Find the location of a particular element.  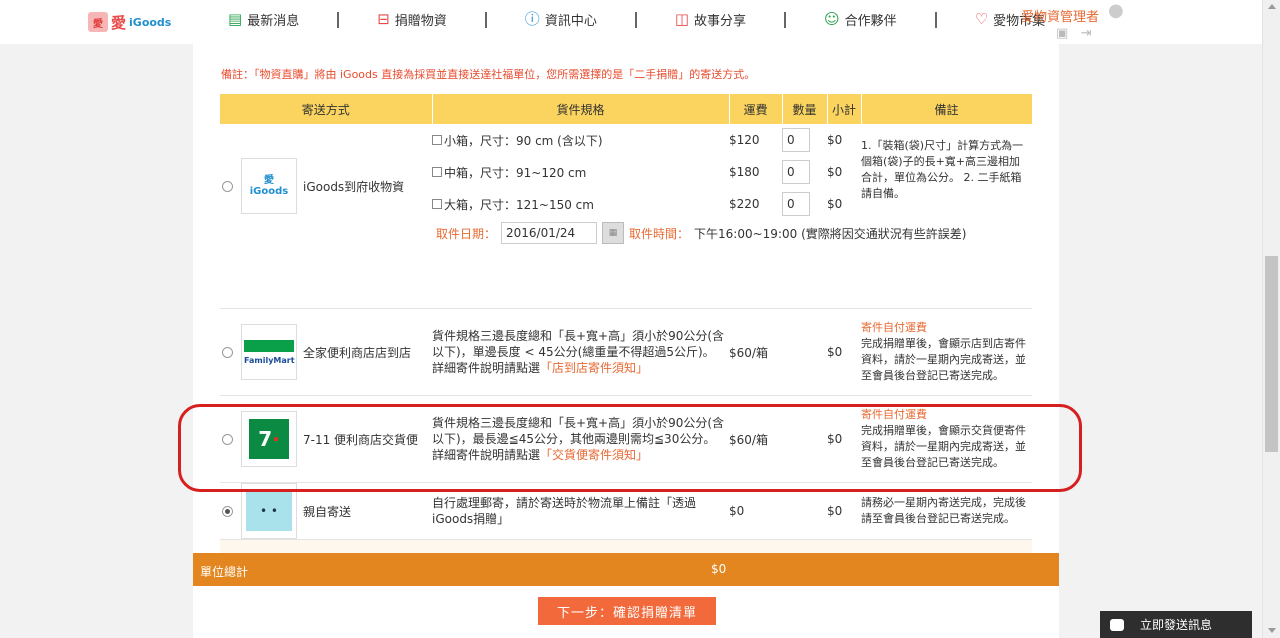

chat-label: 立即發送訊息 is located at coordinates (1176, 625).